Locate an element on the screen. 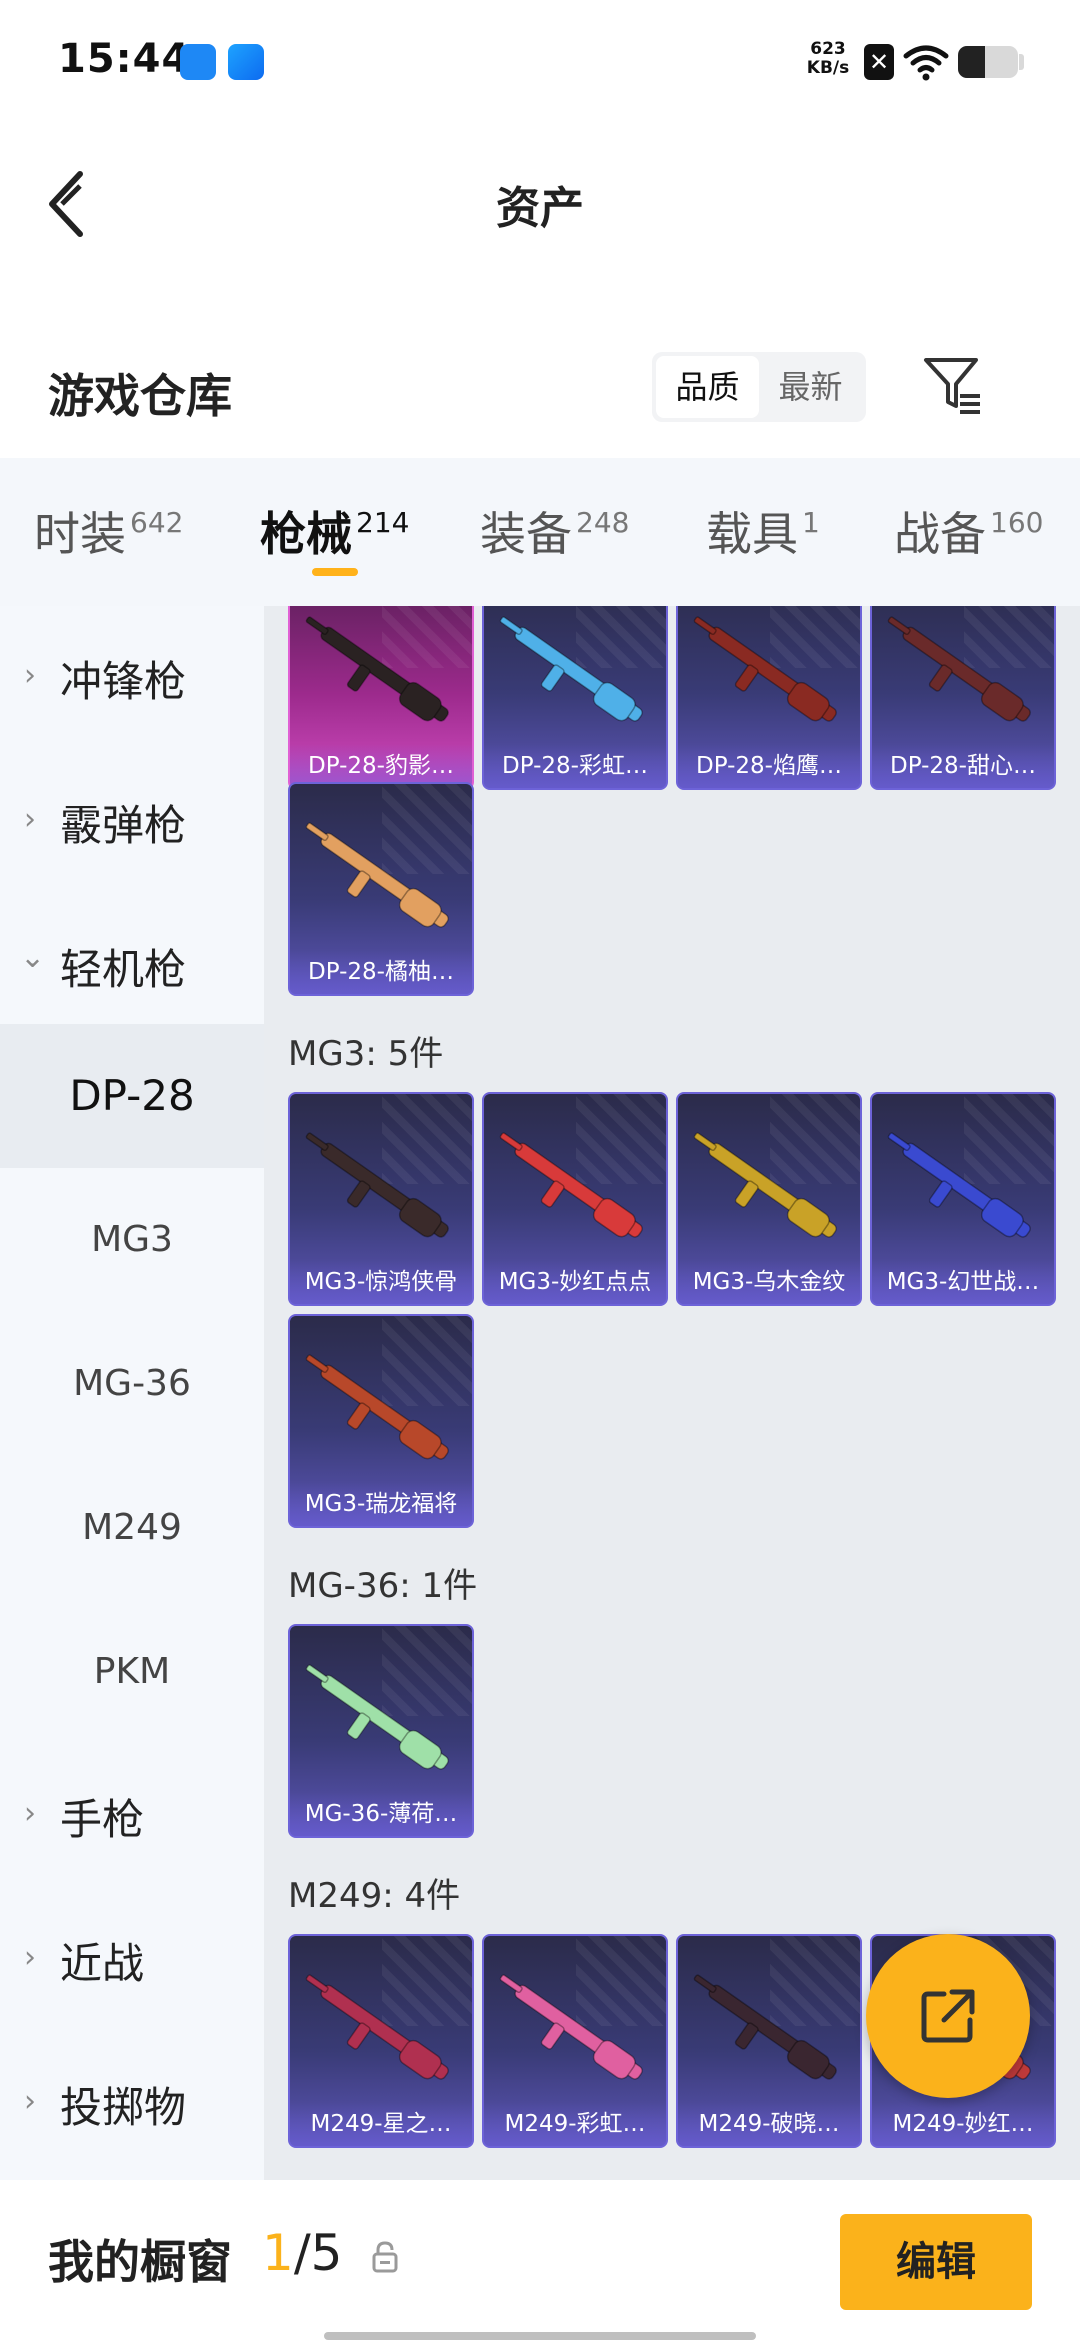 This screenshot has height=2344, width=1080. tab-supplies: 战备 160 is located at coordinates (968, 531).